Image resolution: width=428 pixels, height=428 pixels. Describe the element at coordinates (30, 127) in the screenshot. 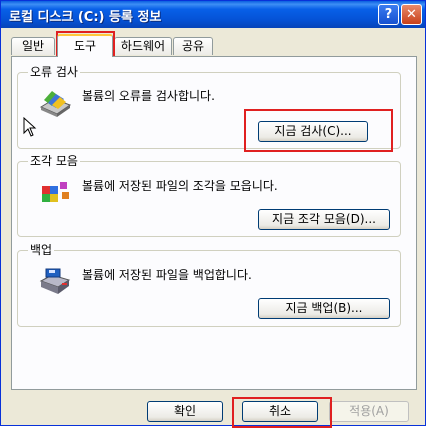

I see `mouse-cursor-icon` at that location.